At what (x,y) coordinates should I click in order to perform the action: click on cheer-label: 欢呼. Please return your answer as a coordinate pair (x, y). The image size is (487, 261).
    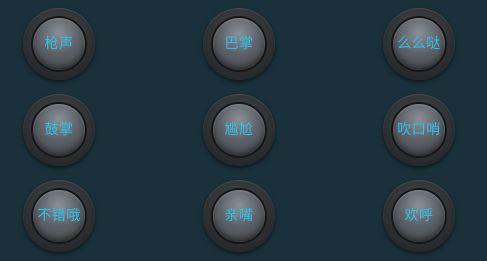
    Looking at the image, I should click on (419, 216).